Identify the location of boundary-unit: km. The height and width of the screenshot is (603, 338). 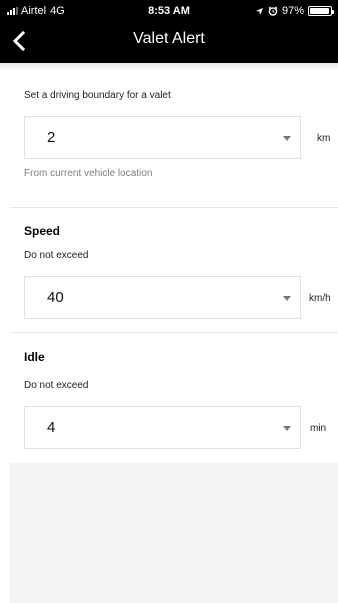
(324, 138).